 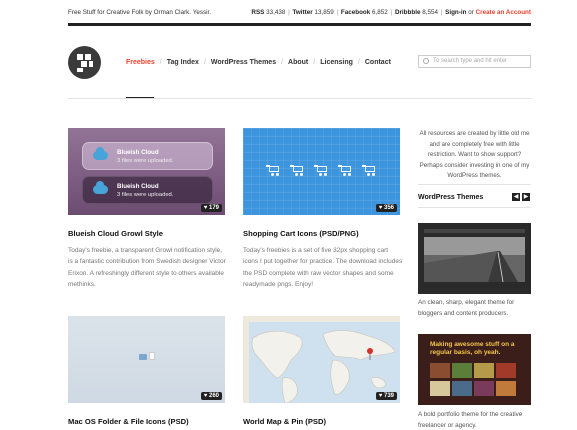 I want to click on search-icon, so click(x=426, y=61).